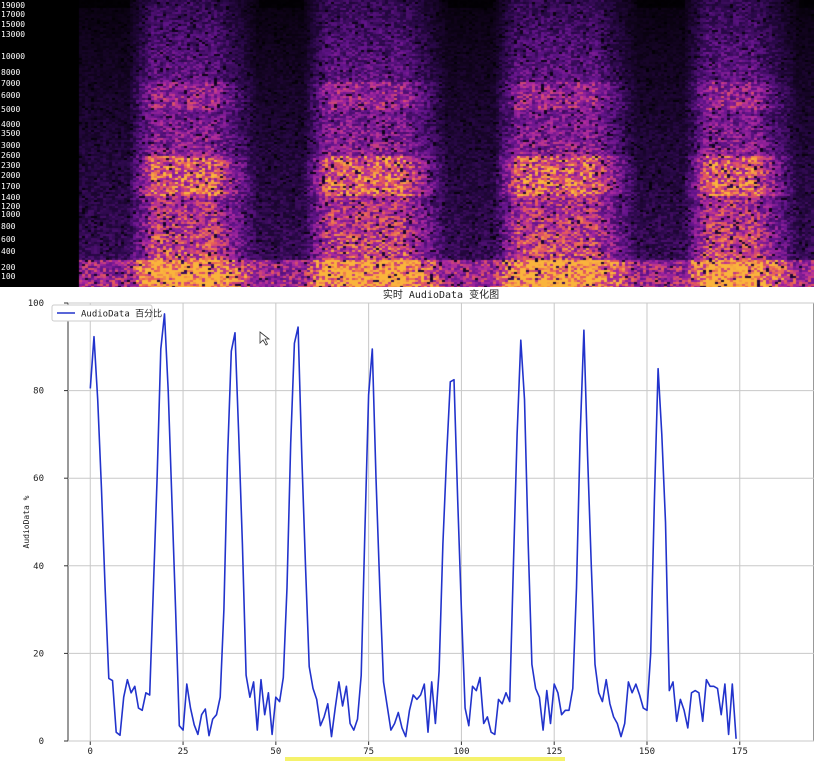  I want to click on x-tick-label: 125, so click(554, 752).